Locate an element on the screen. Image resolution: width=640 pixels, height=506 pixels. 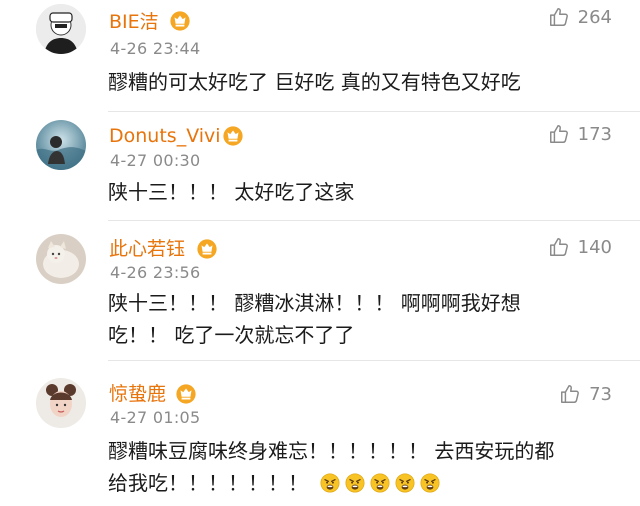
comment-line: 陕十三！！！ 太好吃了这家 is located at coordinates (231, 192).